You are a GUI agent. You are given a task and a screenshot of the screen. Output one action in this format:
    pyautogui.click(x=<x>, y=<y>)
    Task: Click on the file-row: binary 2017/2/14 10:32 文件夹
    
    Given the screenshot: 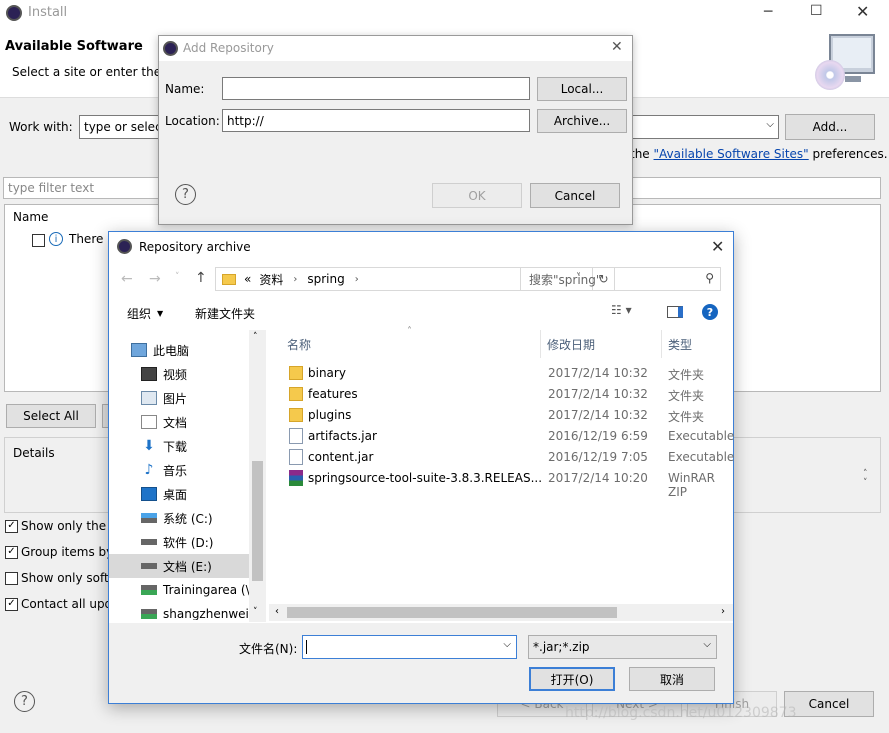 What is the action you would take?
    pyautogui.click(x=501, y=373)
    